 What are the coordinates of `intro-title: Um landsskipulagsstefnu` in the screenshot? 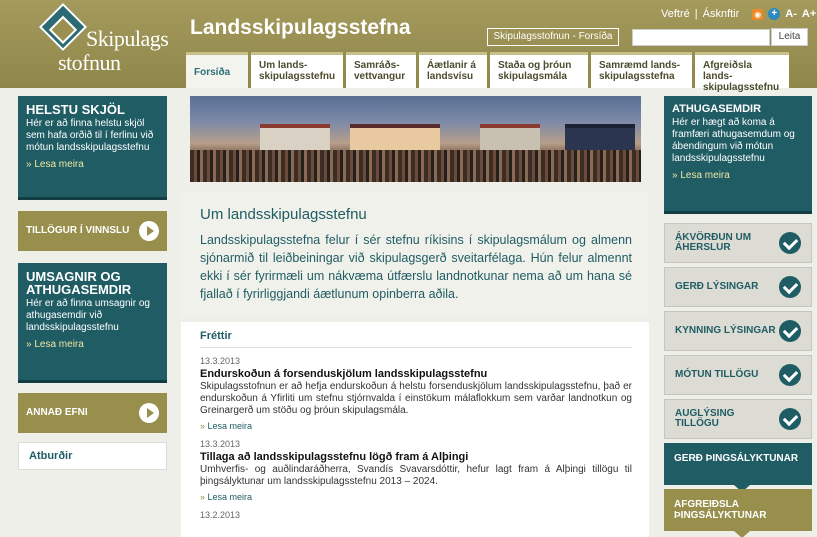 It's located at (283, 214).